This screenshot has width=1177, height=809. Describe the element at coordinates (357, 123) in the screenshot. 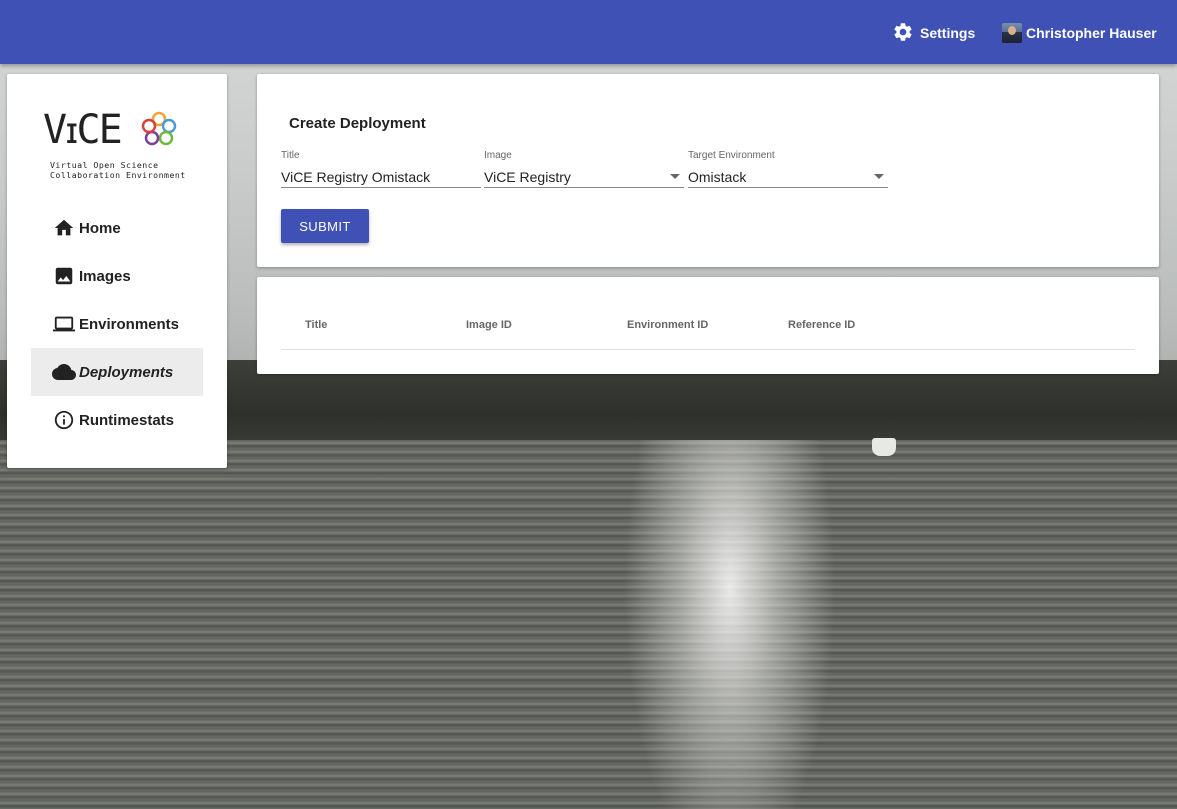

I see `form-title: Create Deployment` at that location.